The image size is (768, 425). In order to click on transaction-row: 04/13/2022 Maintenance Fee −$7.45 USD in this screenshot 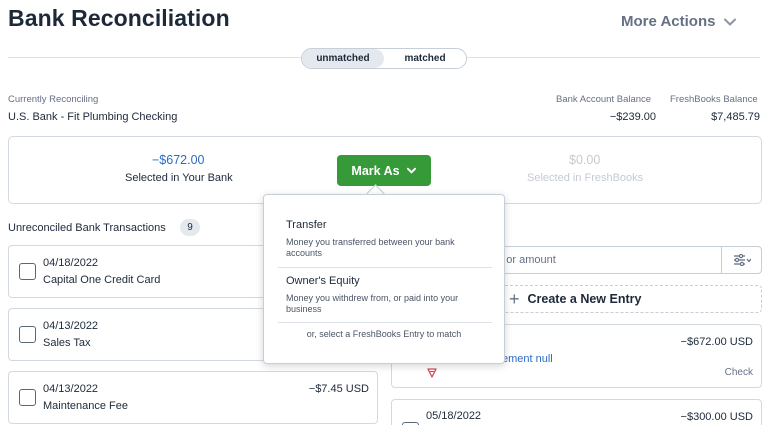, I will do `click(193, 397)`.